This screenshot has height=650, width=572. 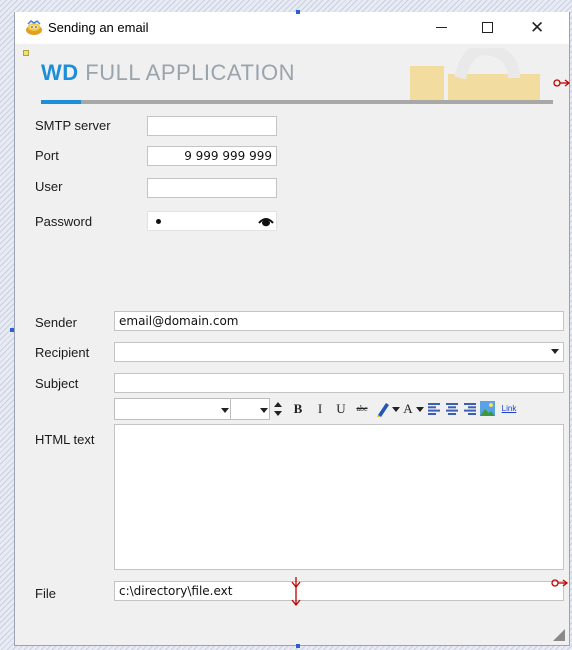 What do you see at coordinates (73, 125) in the screenshot?
I see `smtp-label: SMTP server` at bounding box center [73, 125].